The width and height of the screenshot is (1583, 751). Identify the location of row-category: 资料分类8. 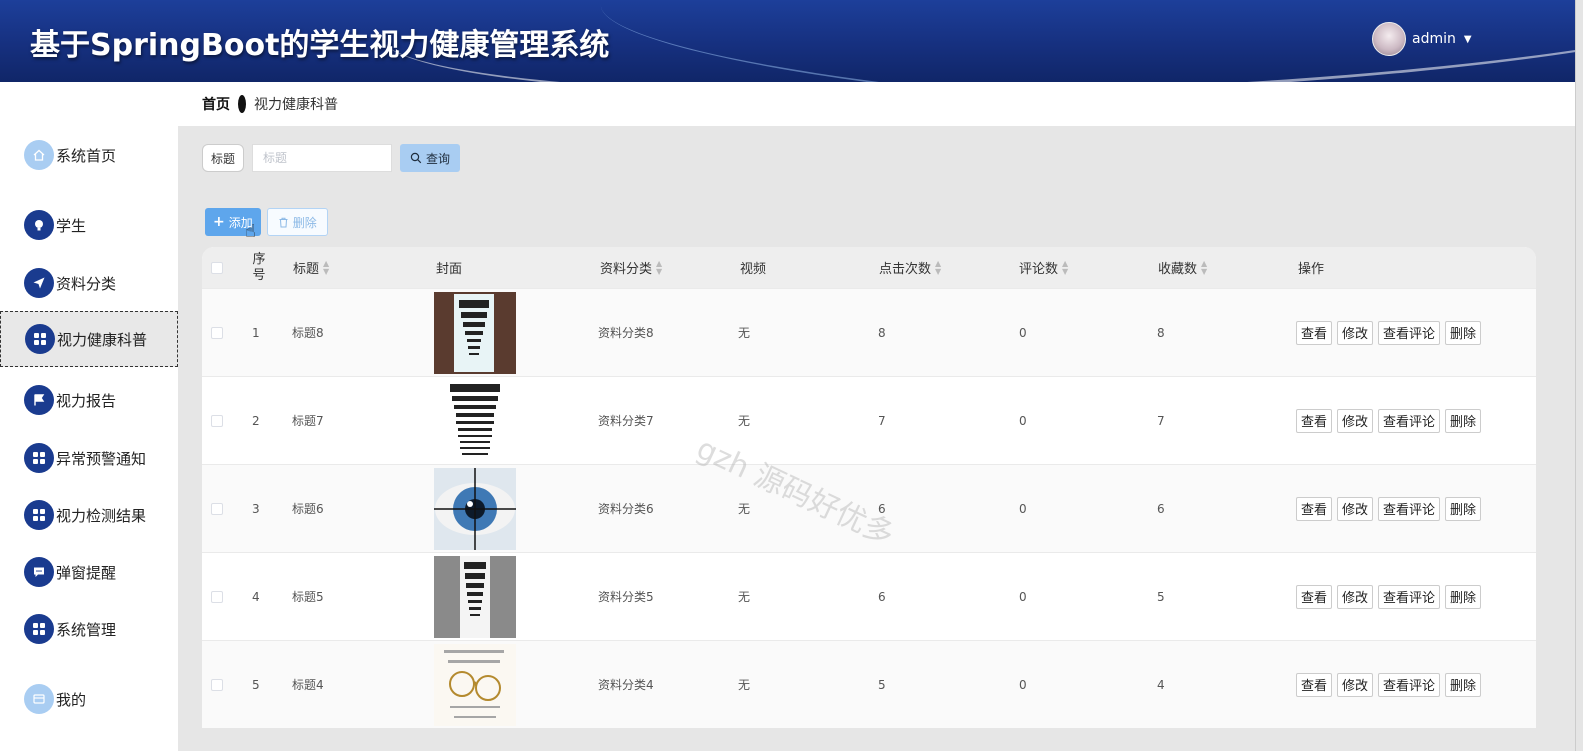
(626, 333).